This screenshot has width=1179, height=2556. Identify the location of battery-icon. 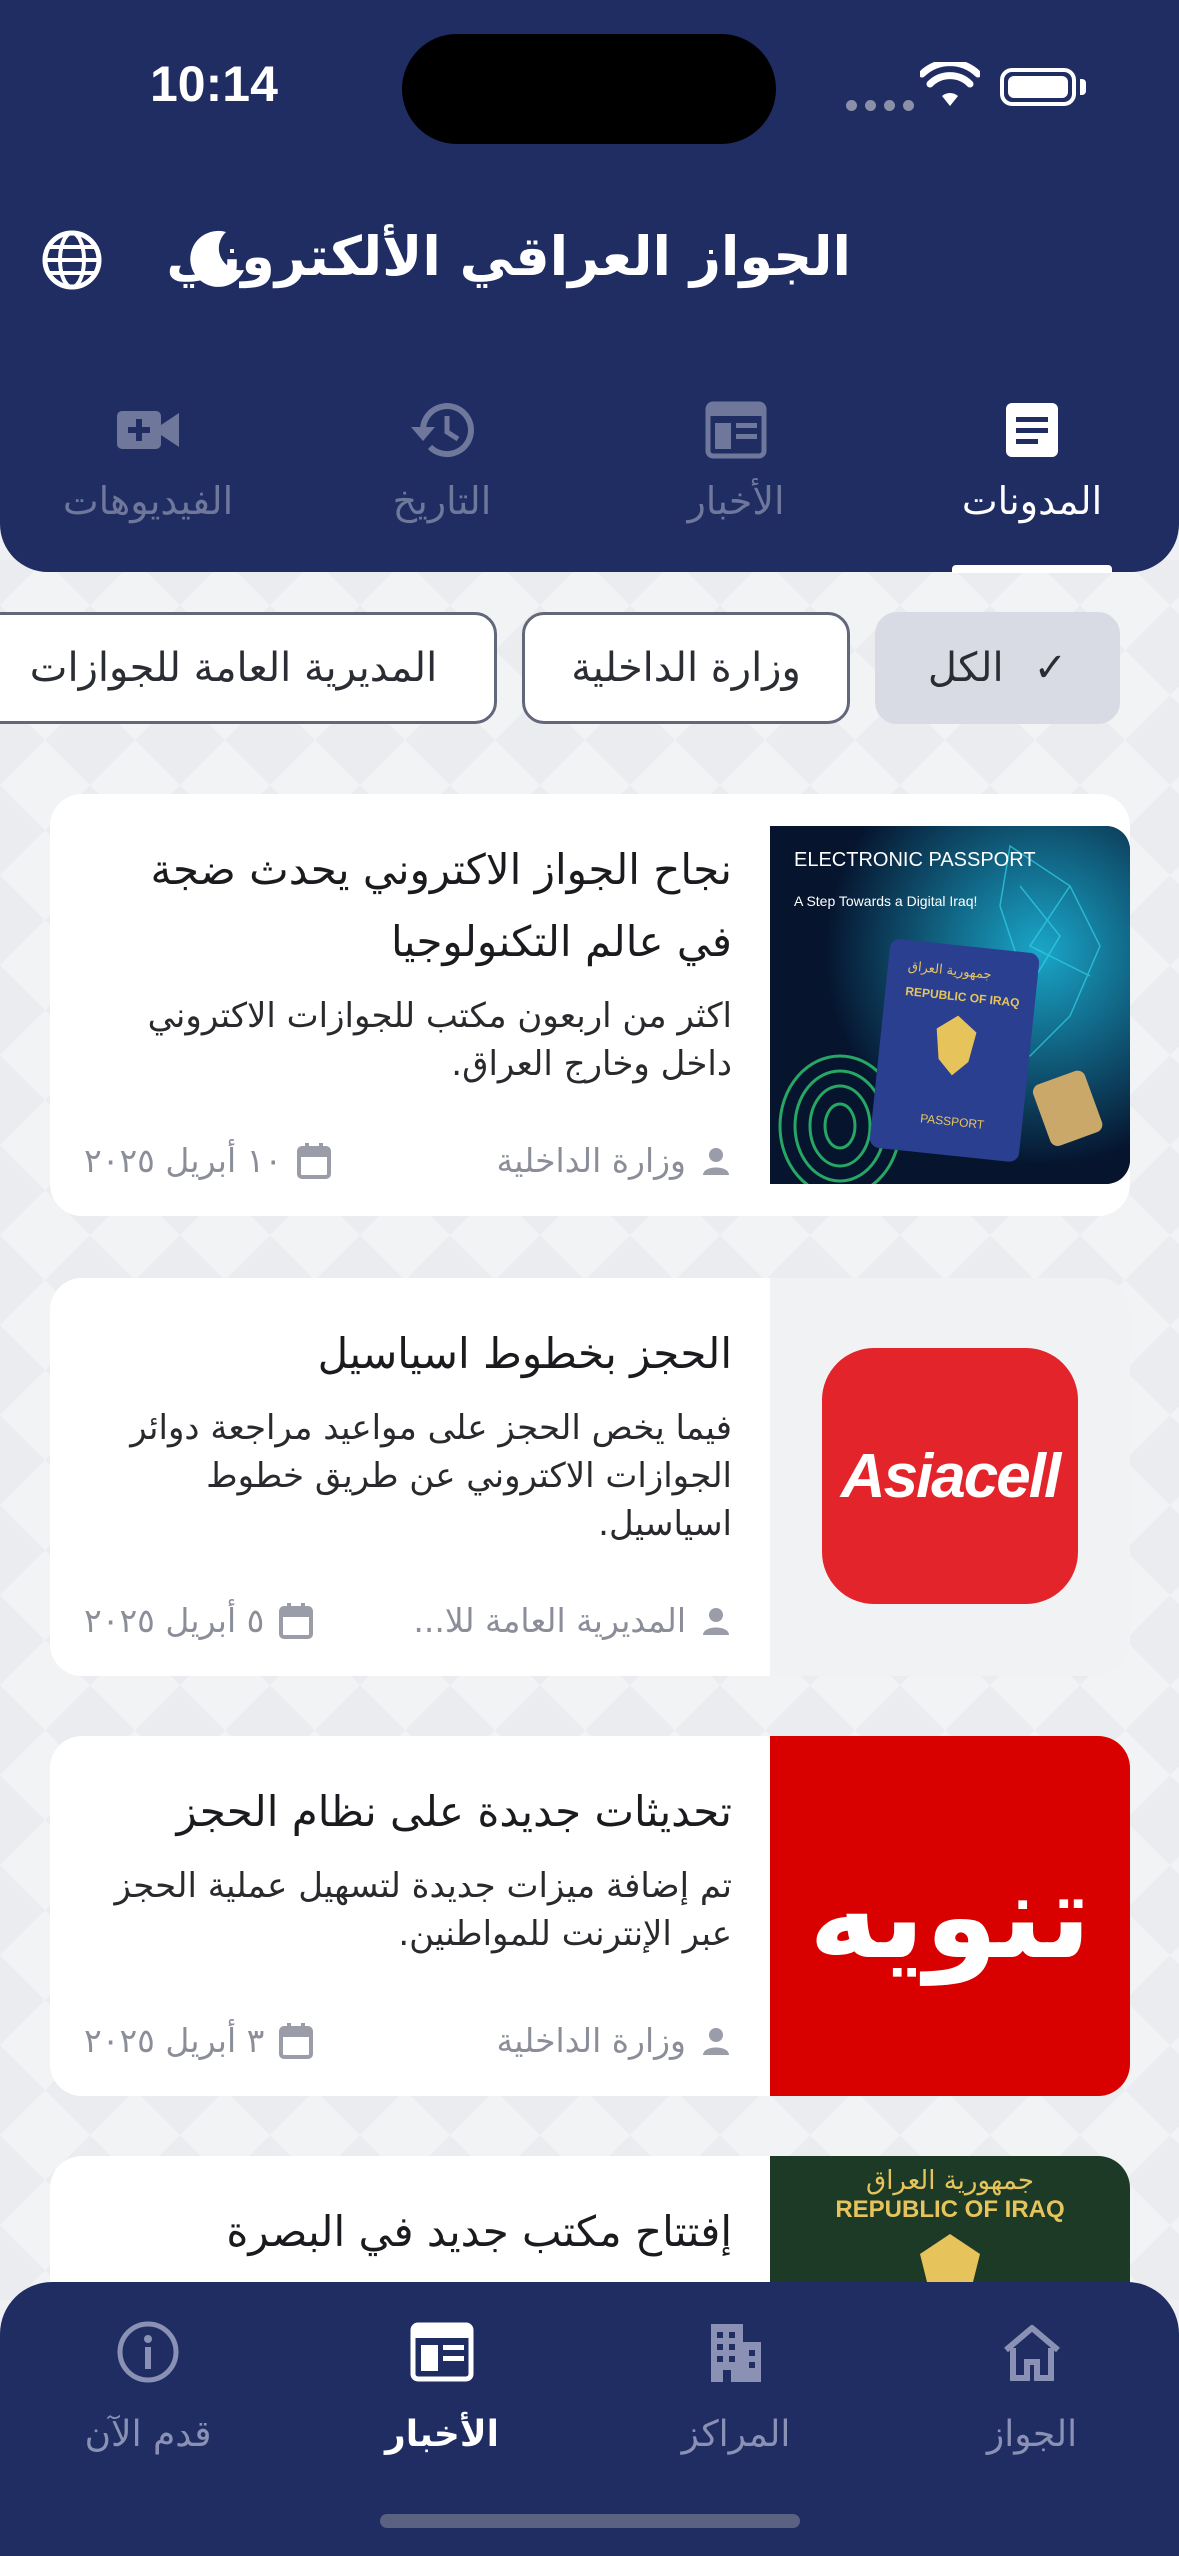
(1038, 87).